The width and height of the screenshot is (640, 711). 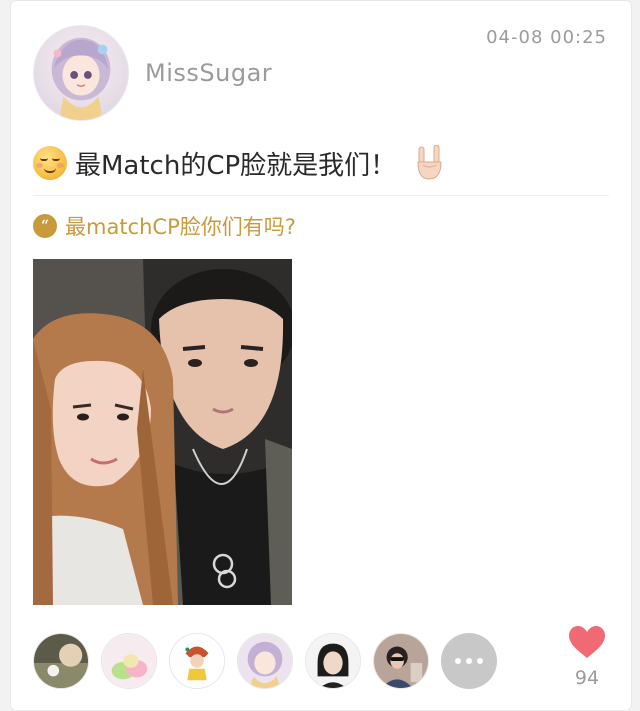 I want to click on title-divider, so click(x=321, y=195).